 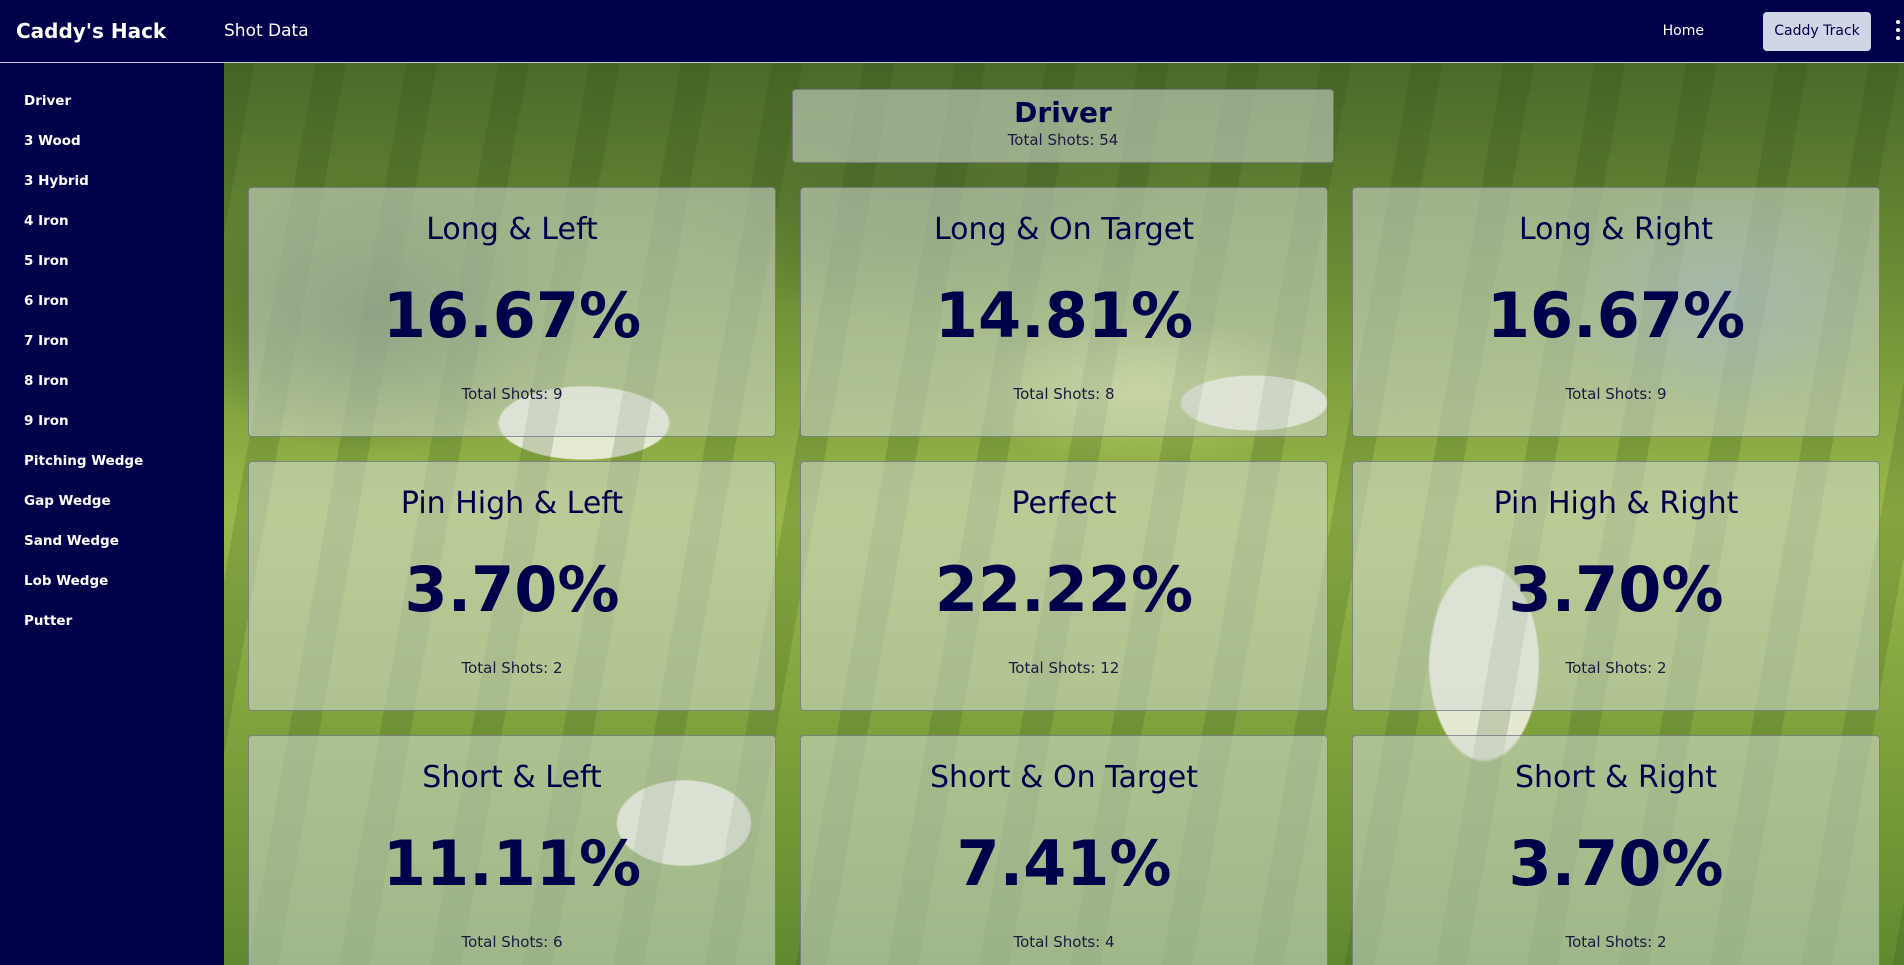 I want to click on sidebar-item-5-iron: 5 Iron, so click(x=112, y=261).